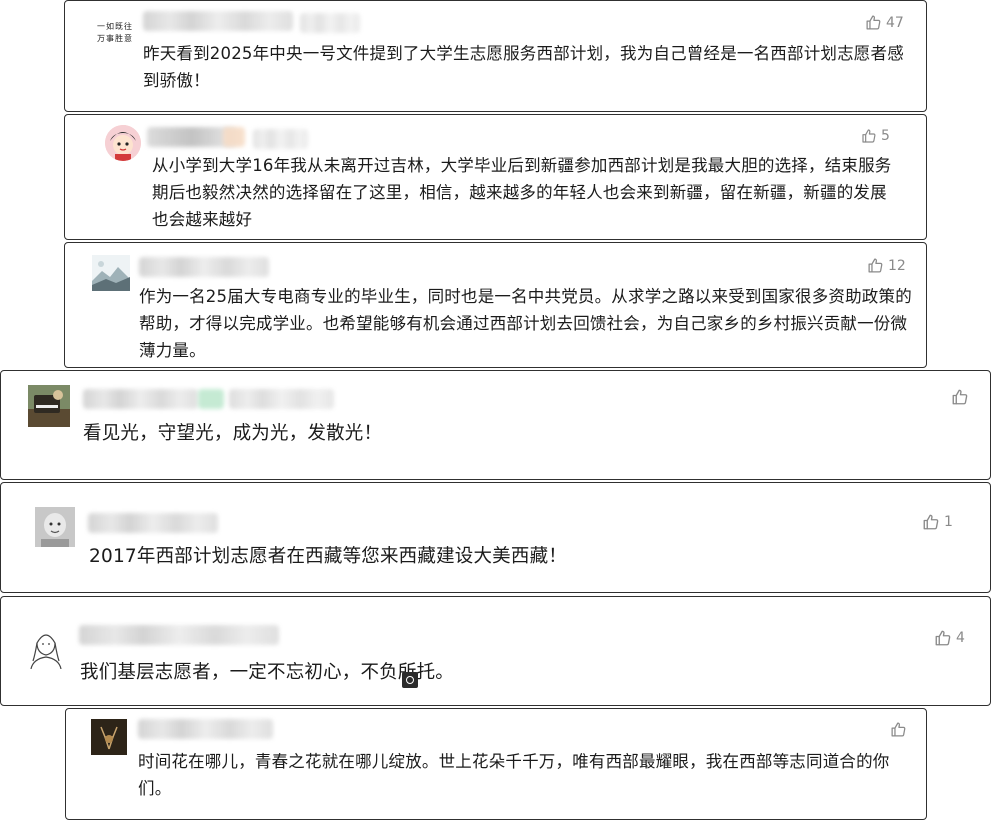  What do you see at coordinates (233, 433) in the screenshot?
I see `comment-text: 看见光，守望光，成为光，发散光！` at bounding box center [233, 433].